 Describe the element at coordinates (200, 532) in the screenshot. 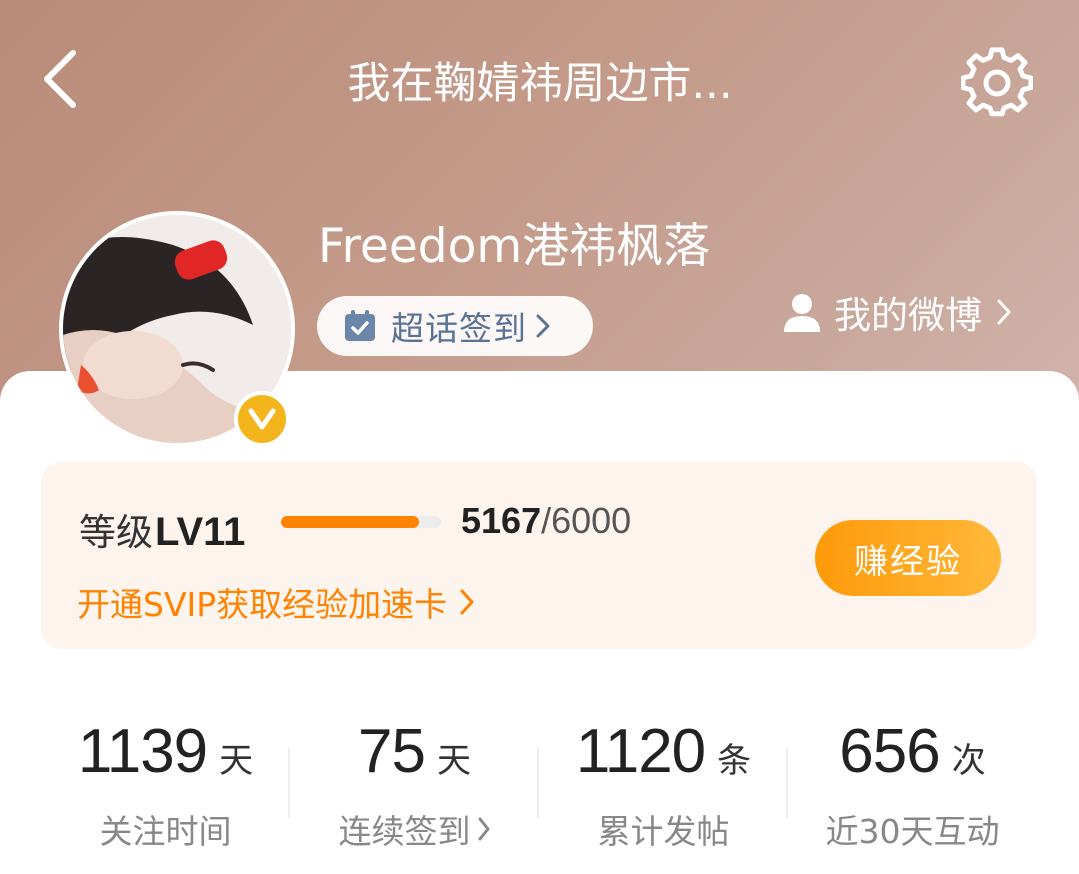

I see `level-value: LV11` at that location.